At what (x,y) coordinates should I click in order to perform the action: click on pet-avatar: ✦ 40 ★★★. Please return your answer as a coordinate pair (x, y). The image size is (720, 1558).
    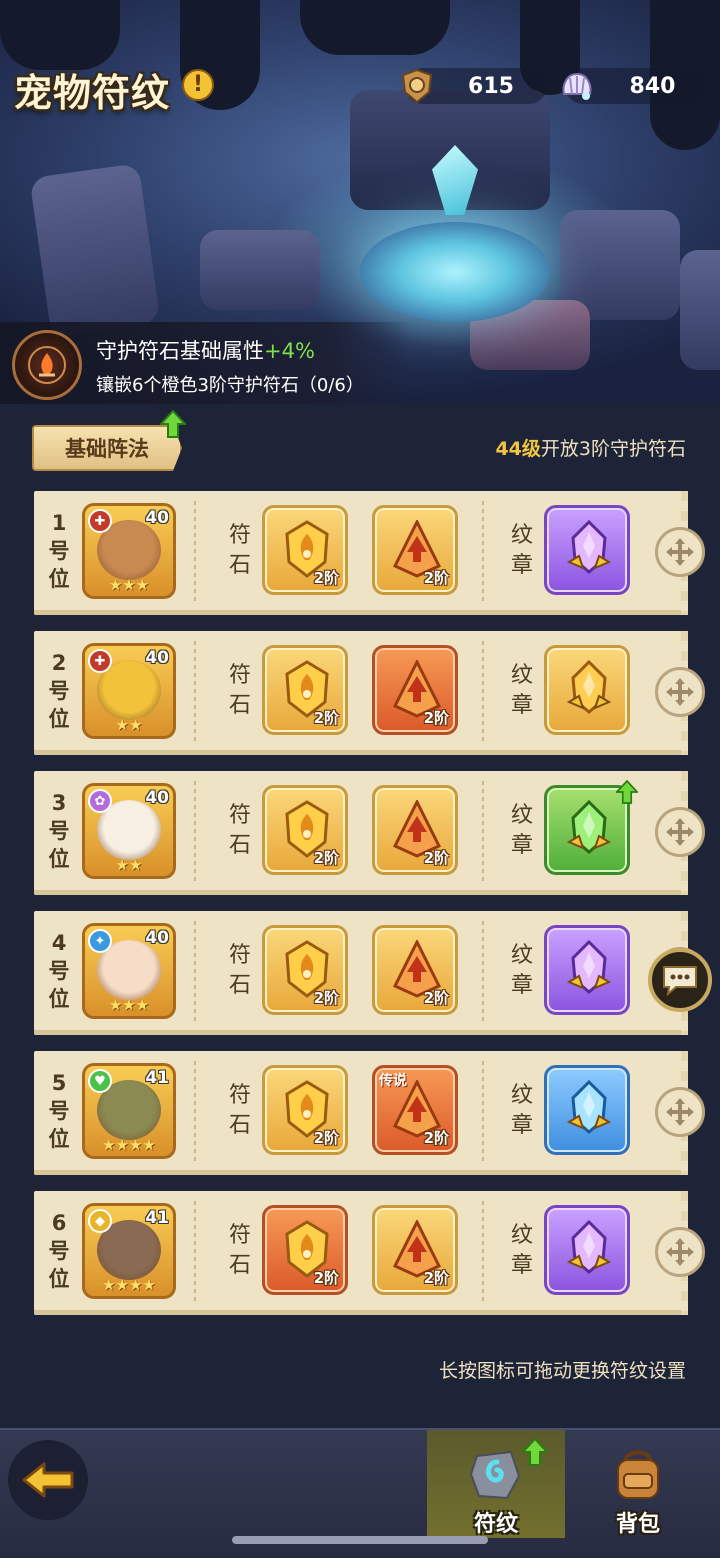
    Looking at the image, I should click on (129, 971).